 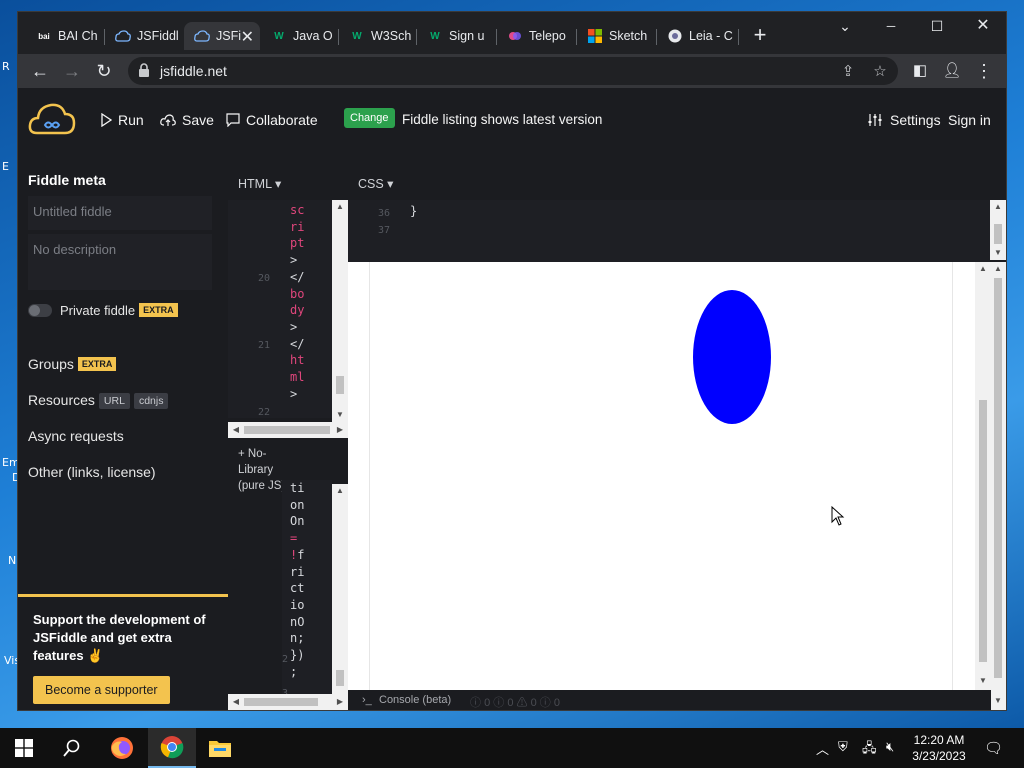 What do you see at coordinates (848, 72) in the screenshot?
I see `share-icon: ⇪` at bounding box center [848, 72].